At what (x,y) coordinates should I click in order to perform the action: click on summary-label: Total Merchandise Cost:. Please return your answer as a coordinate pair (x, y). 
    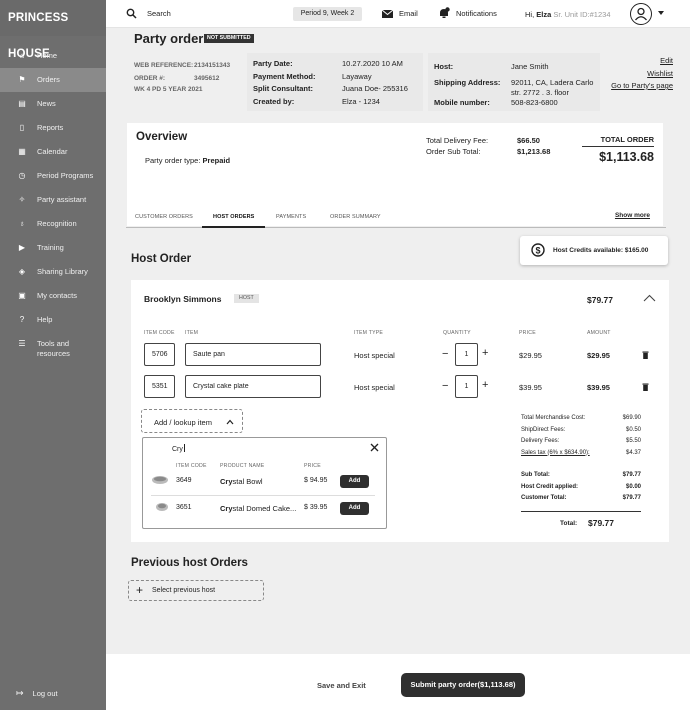
    Looking at the image, I should click on (553, 418).